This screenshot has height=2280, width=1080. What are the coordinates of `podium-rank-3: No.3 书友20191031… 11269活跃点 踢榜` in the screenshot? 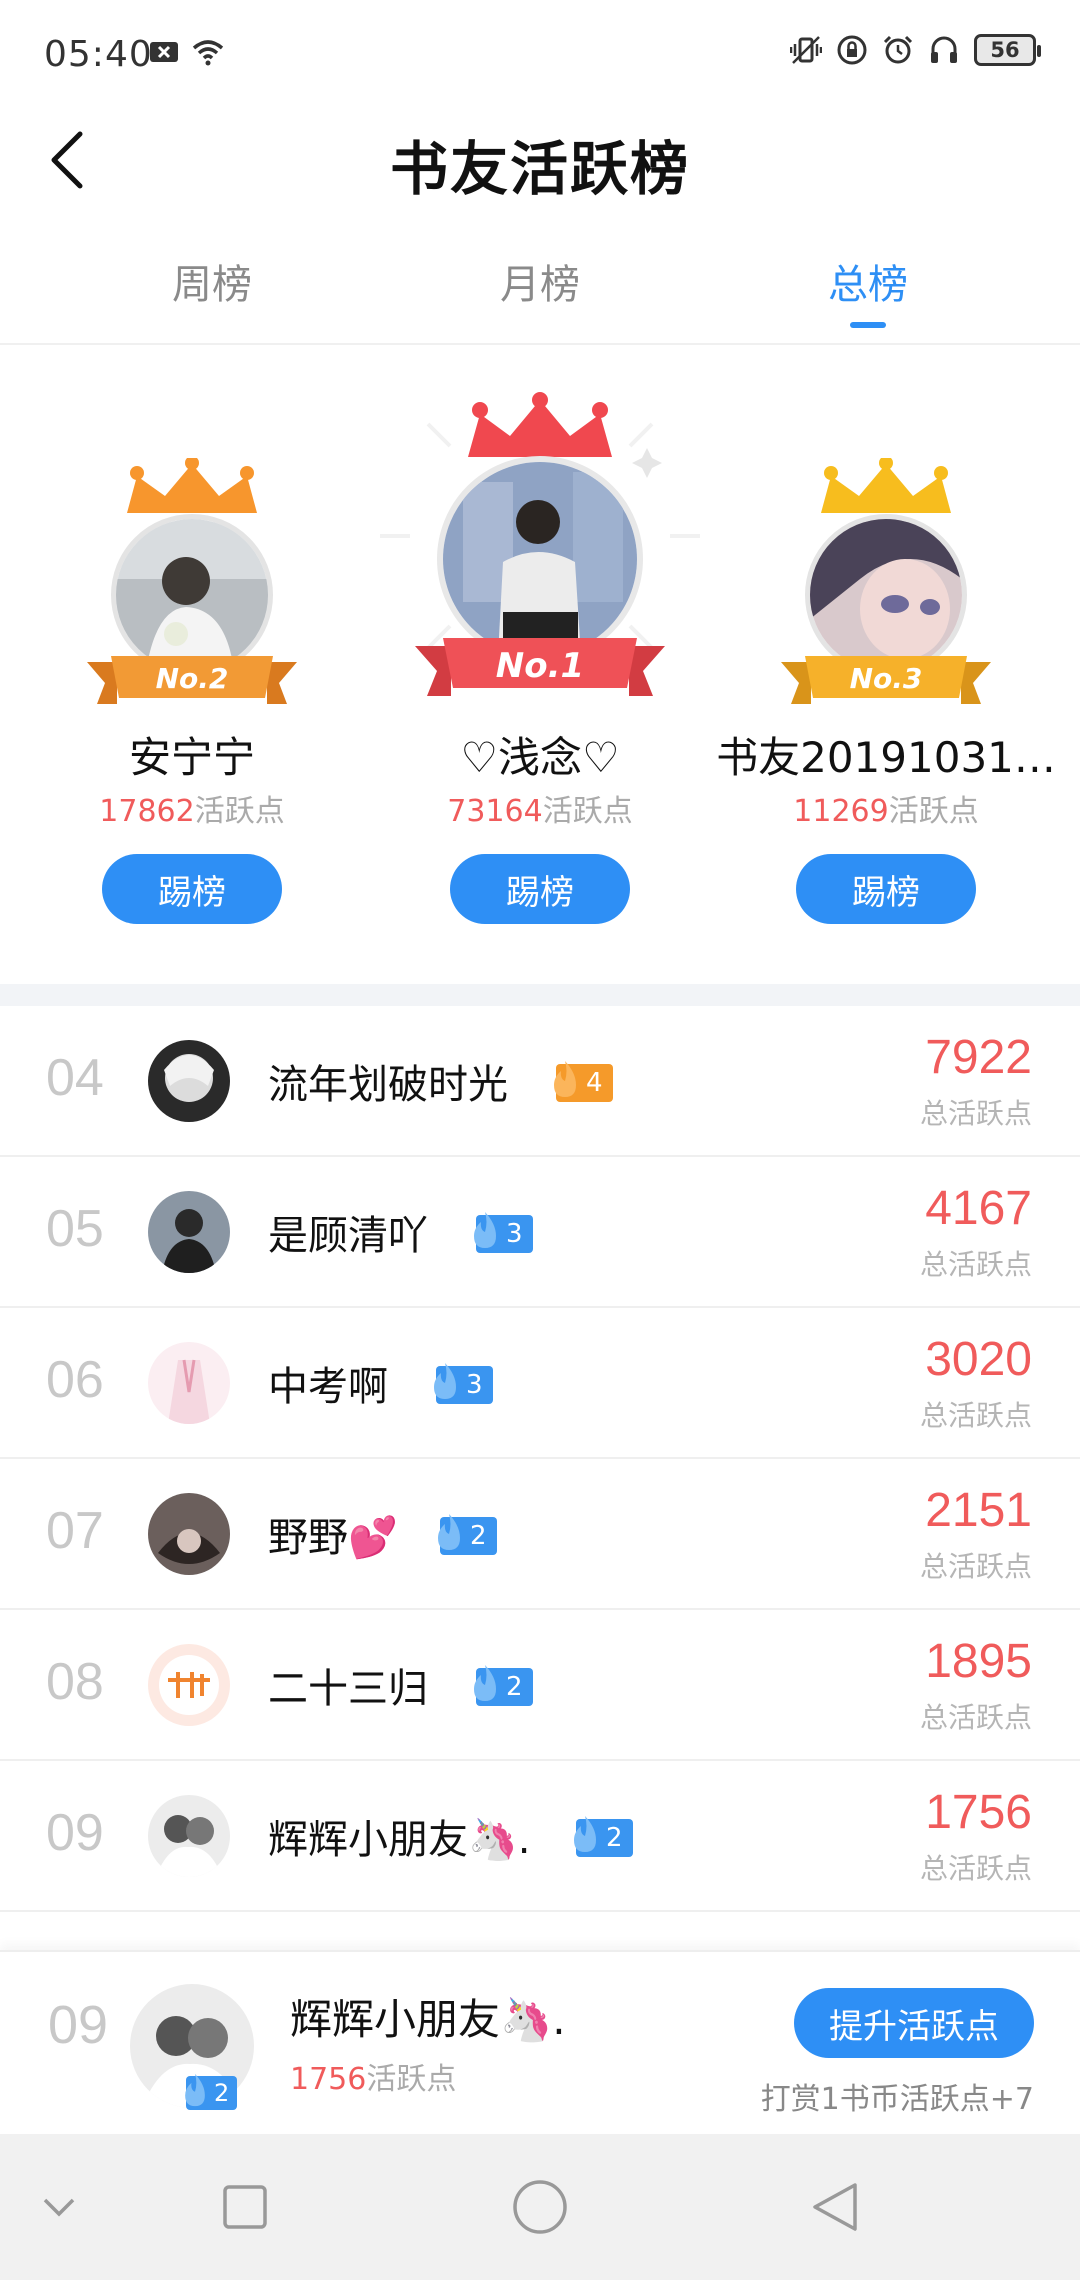 It's located at (886, 666).